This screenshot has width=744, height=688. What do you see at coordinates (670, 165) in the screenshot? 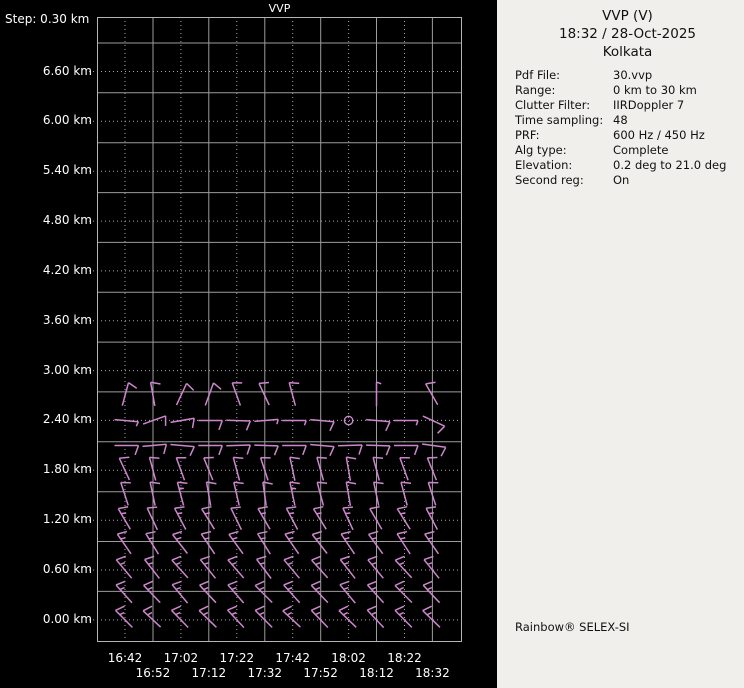
I see `param-value: 0.2 deg to 21.0 deg` at bounding box center [670, 165].